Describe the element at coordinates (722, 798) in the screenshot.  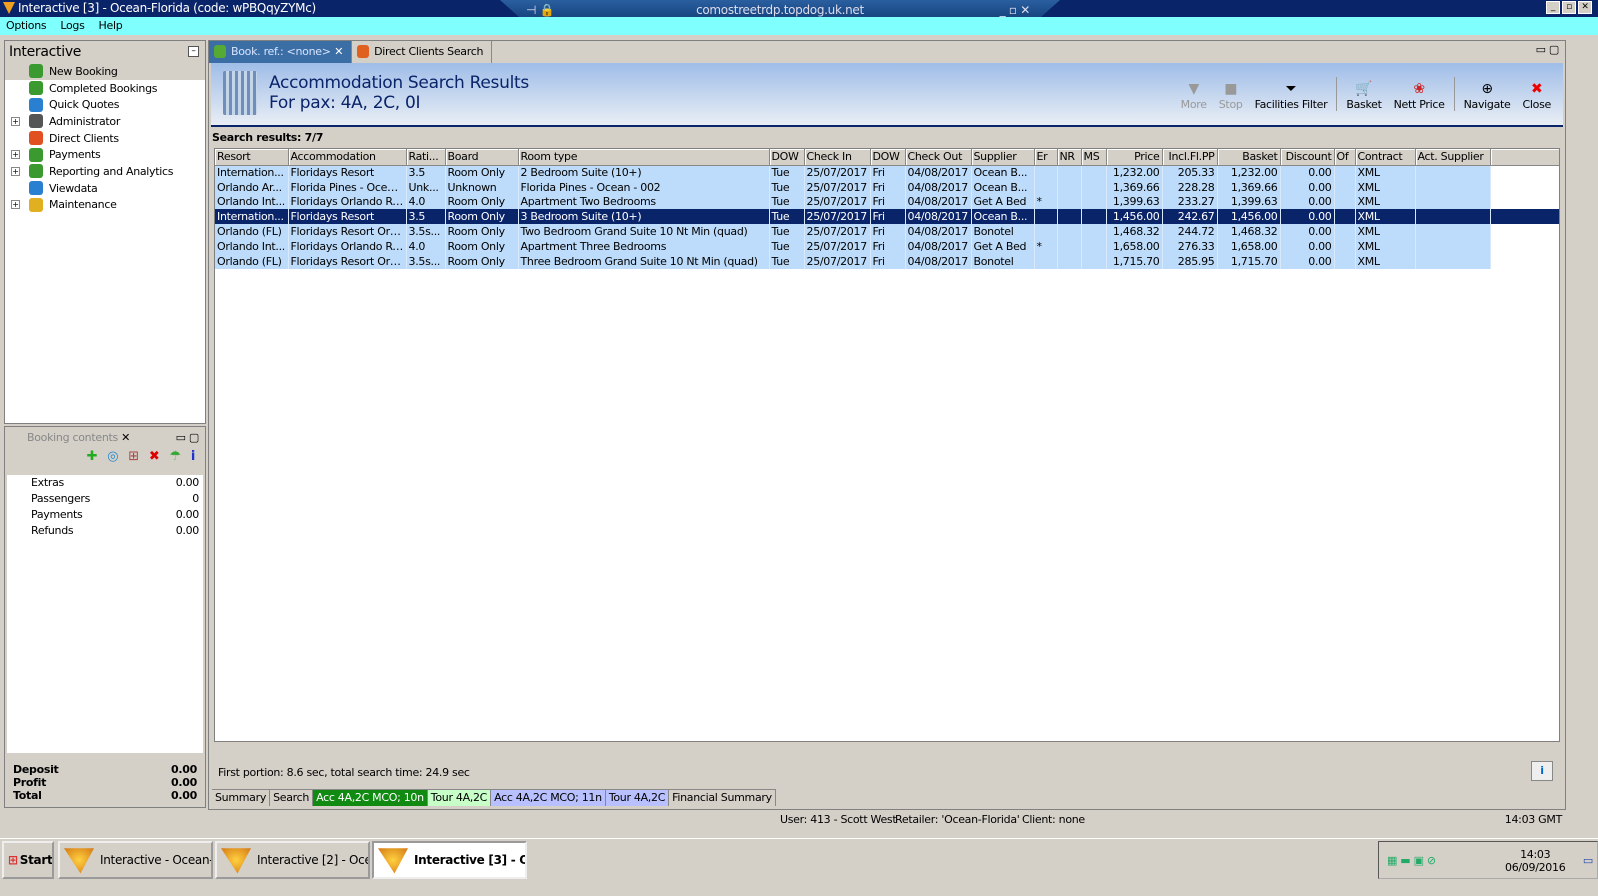
I see `bottom-tab: Financial Summary` at that location.